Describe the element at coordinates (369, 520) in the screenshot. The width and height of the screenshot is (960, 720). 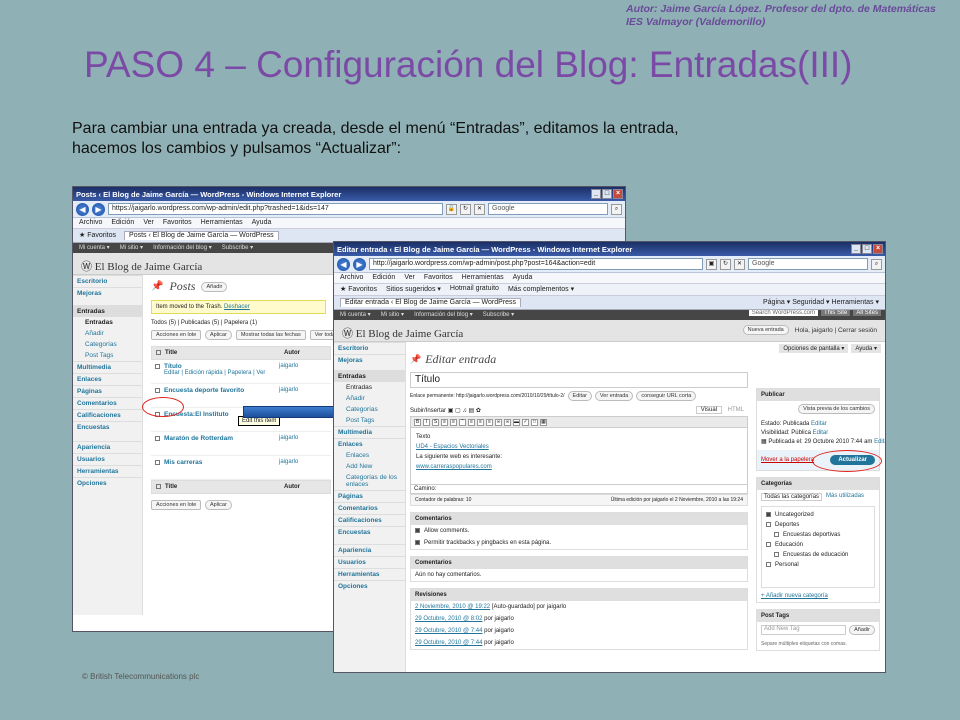
I see `nav-calificaciones: Calificaciones` at that location.